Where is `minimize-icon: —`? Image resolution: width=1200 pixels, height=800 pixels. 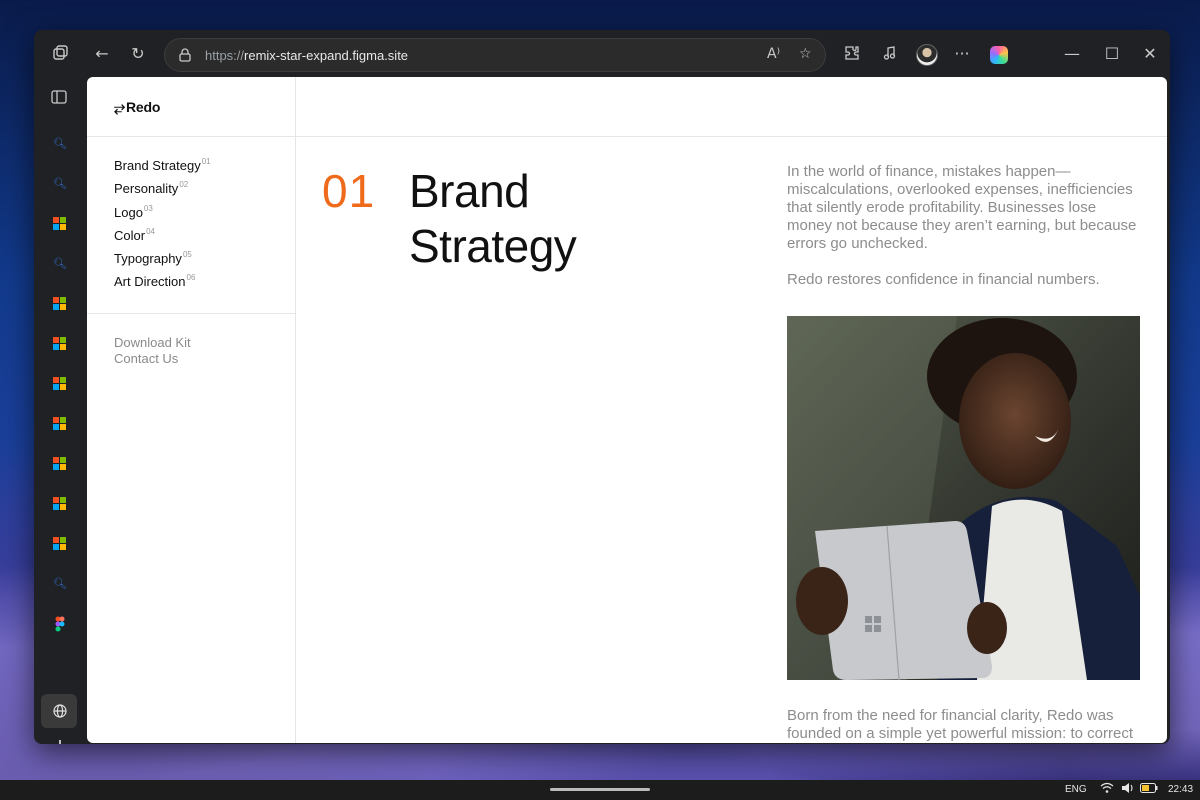
minimize-icon: — is located at coordinates (1072, 54).